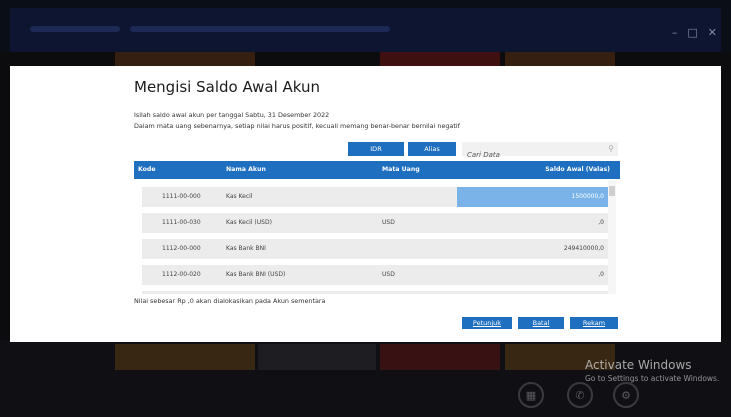 The height and width of the screenshot is (417, 731). Describe the element at coordinates (246, 248) in the screenshot. I see `cell-name: Kas Bank BNI` at that location.